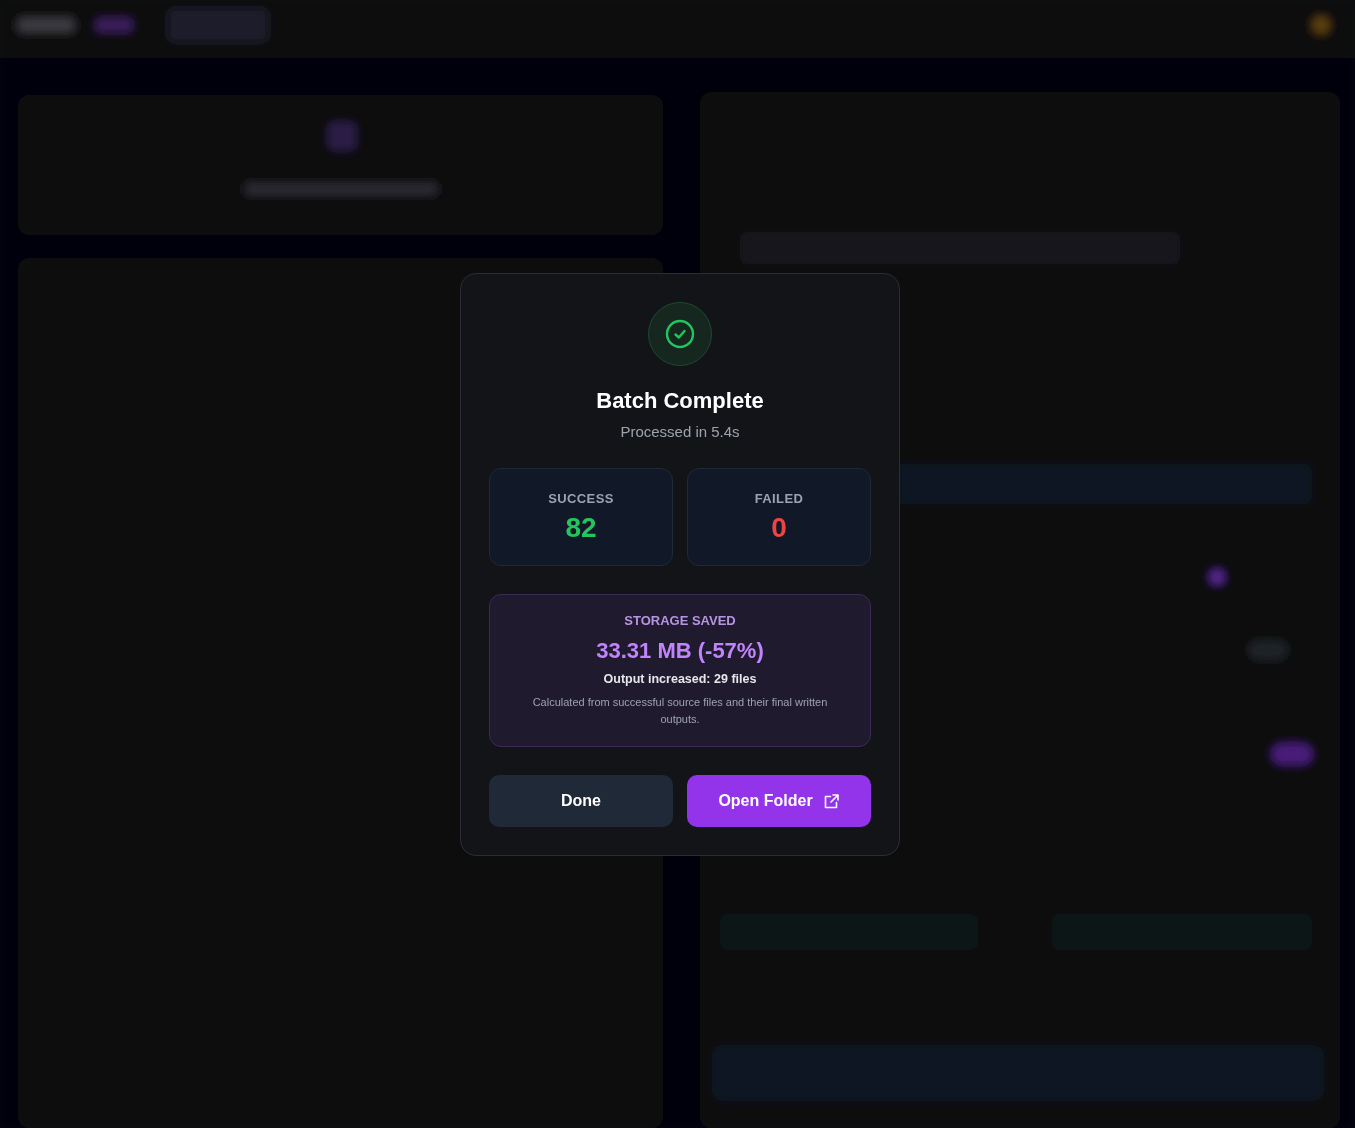  Describe the element at coordinates (779, 527) in the screenshot. I see `stat-value: 0` at that location.